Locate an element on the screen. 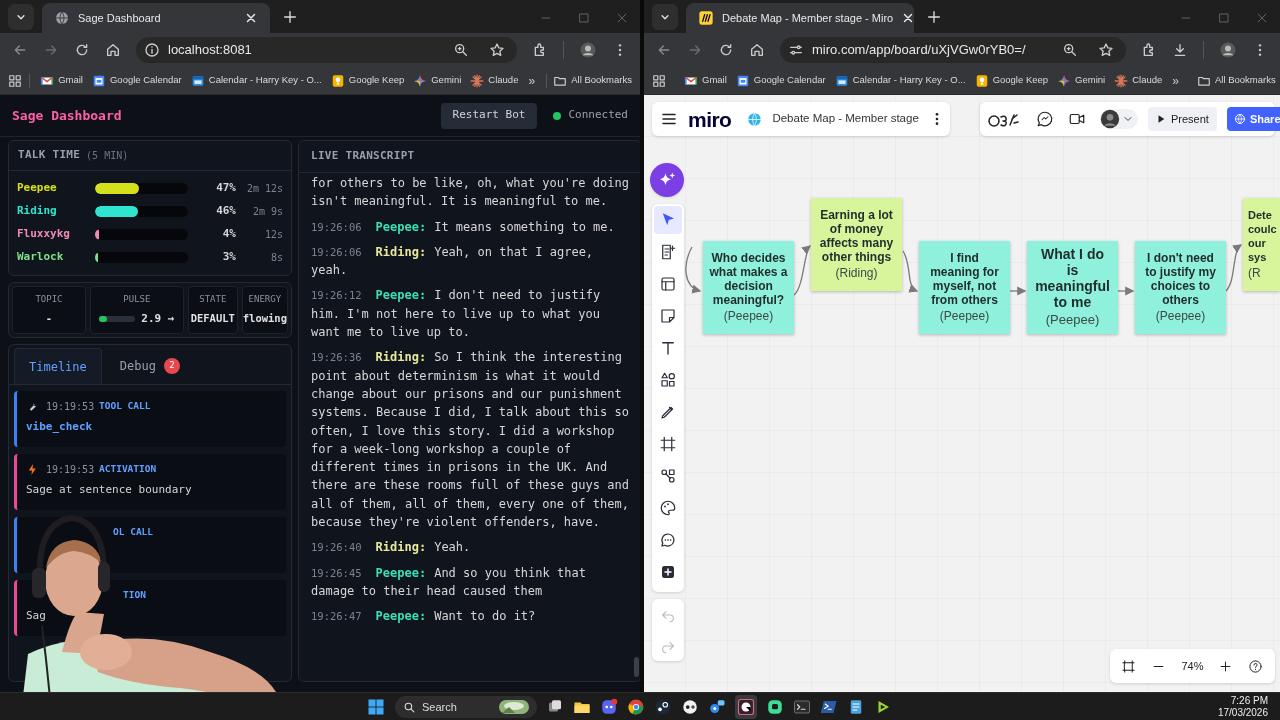 This screenshot has height=720, width=1280. shapes-icon is located at coordinates (668, 380).